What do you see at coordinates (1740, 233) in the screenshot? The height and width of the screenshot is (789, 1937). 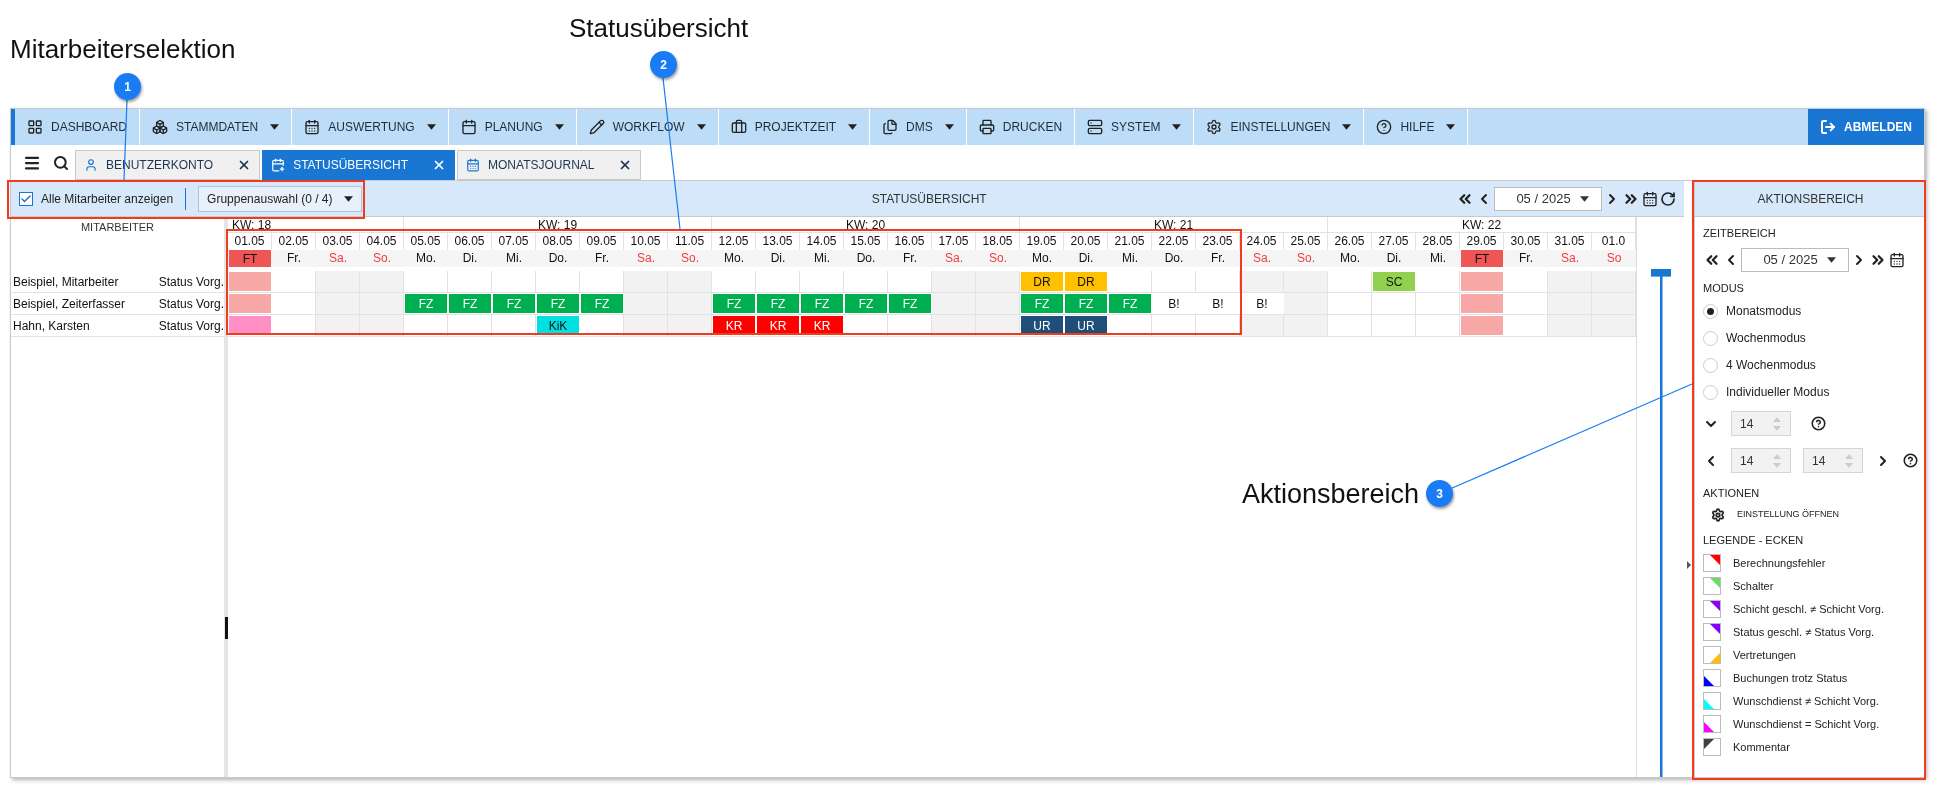 I see `section-label: ZEITBEREICH` at bounding box center [1740, 233].